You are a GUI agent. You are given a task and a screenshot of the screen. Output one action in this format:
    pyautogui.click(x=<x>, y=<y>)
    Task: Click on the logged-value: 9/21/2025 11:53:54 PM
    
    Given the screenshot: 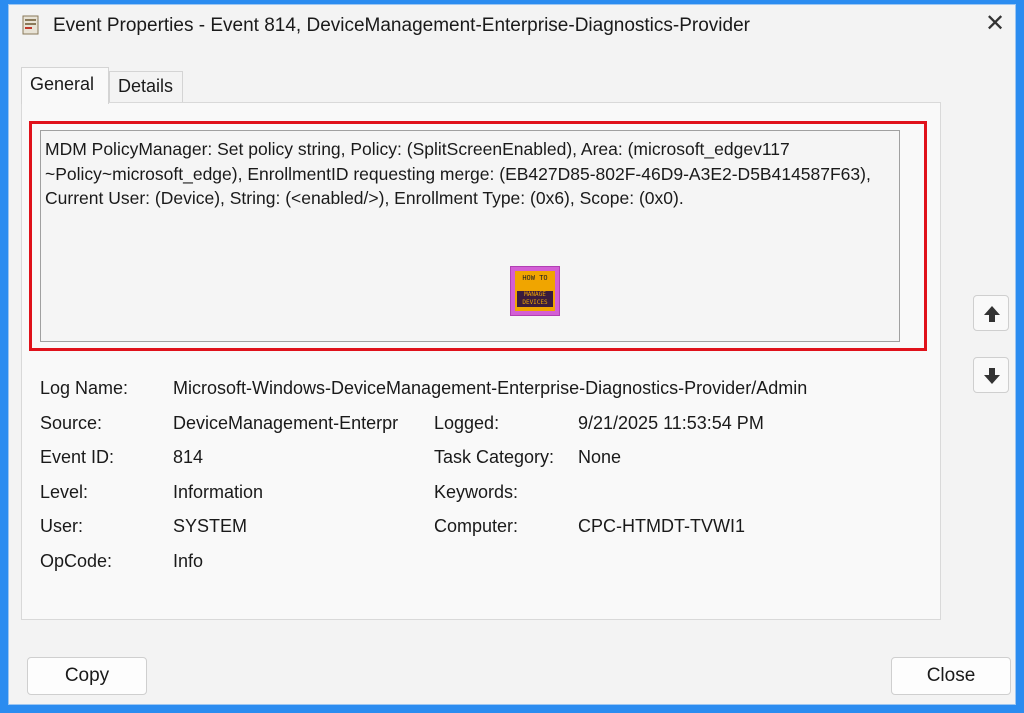 What is the action you would take?
    pyautogui.click(x=671, y=423)
    